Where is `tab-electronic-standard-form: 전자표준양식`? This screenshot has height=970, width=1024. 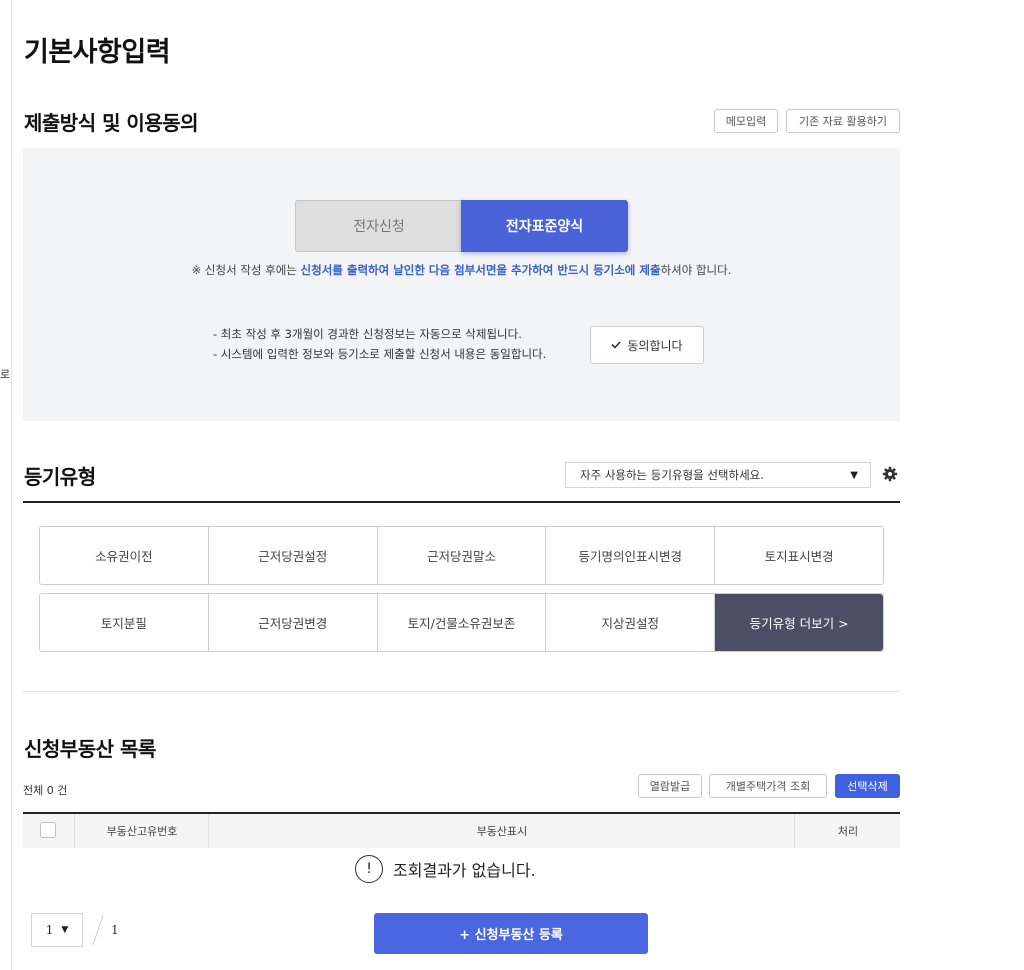 tab-electronic-standard-form: 전자표준양식 is located at coordinates (544, 226).